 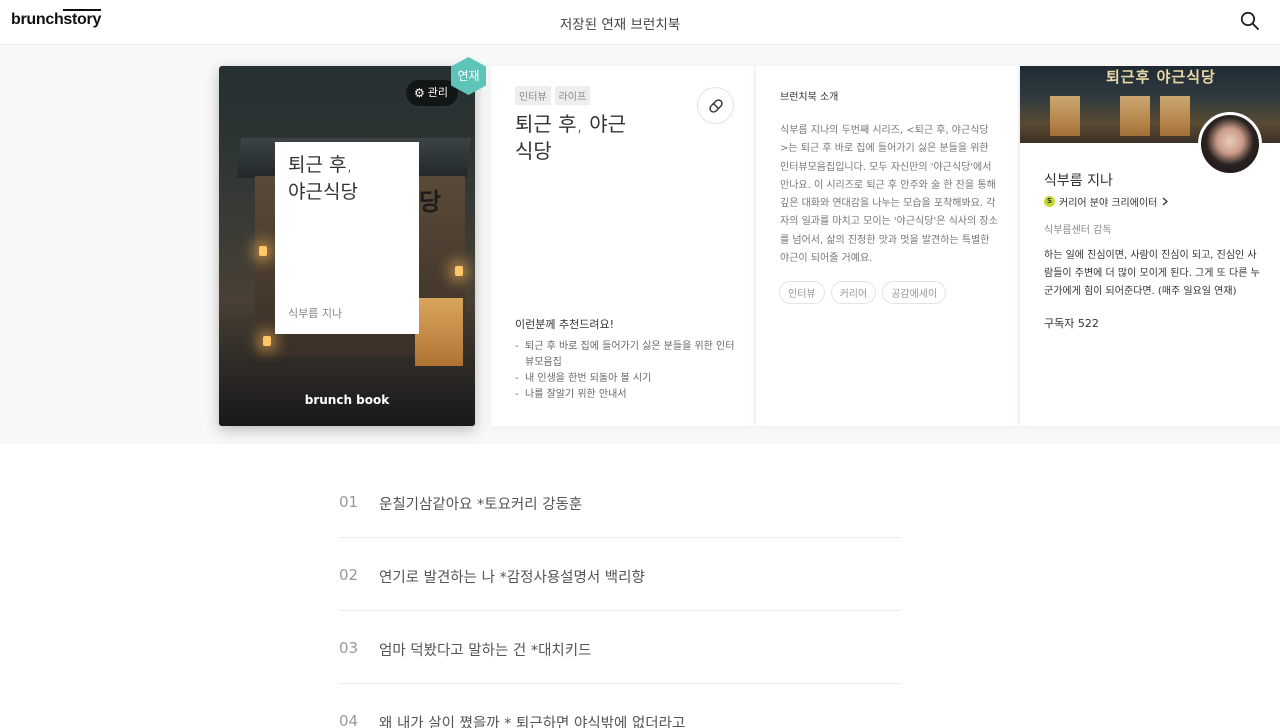 I want to click on search-button, so click(x=1251, y=22).